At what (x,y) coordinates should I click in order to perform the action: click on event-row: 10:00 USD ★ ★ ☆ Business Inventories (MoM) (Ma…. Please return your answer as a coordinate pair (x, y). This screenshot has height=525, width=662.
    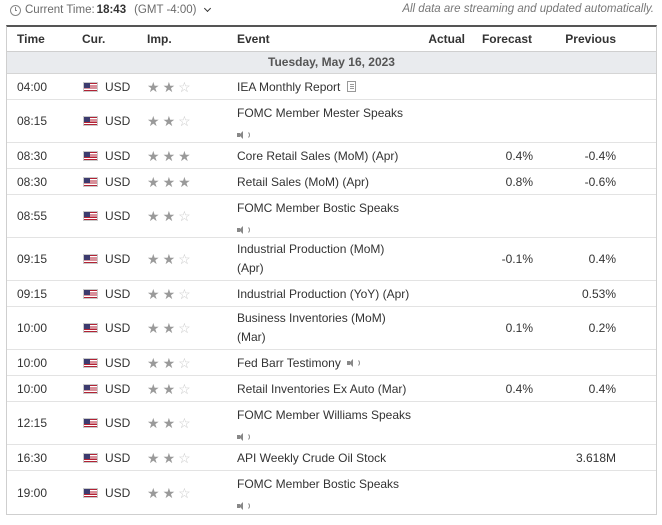
    Looking at the image, I should click on (331, 328).